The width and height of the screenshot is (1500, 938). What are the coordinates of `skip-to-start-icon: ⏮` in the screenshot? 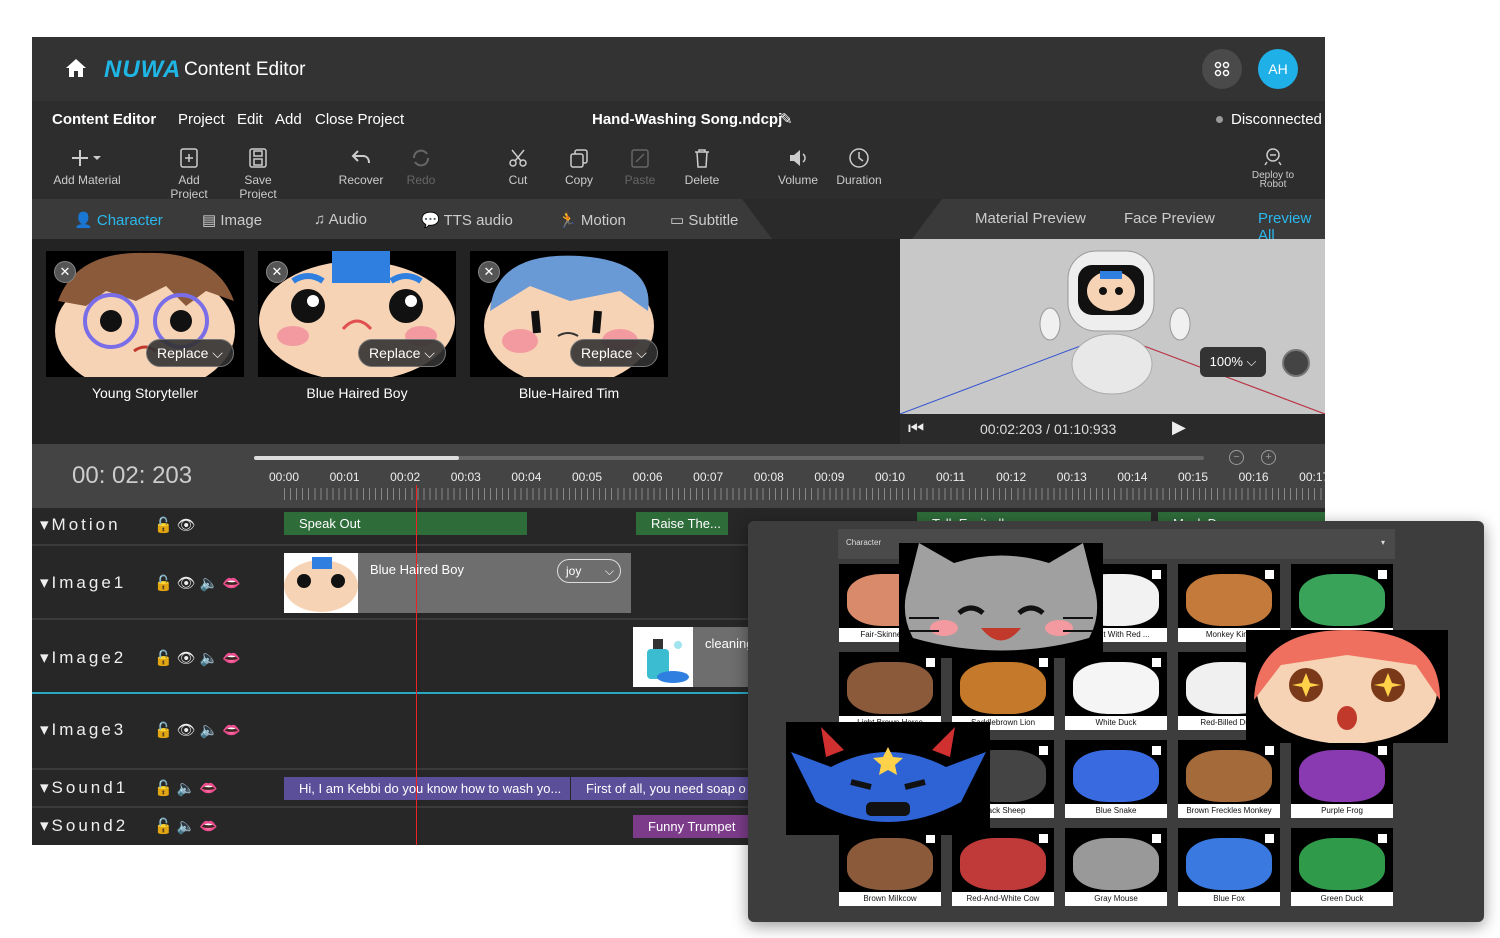 It's located at (916, 428).